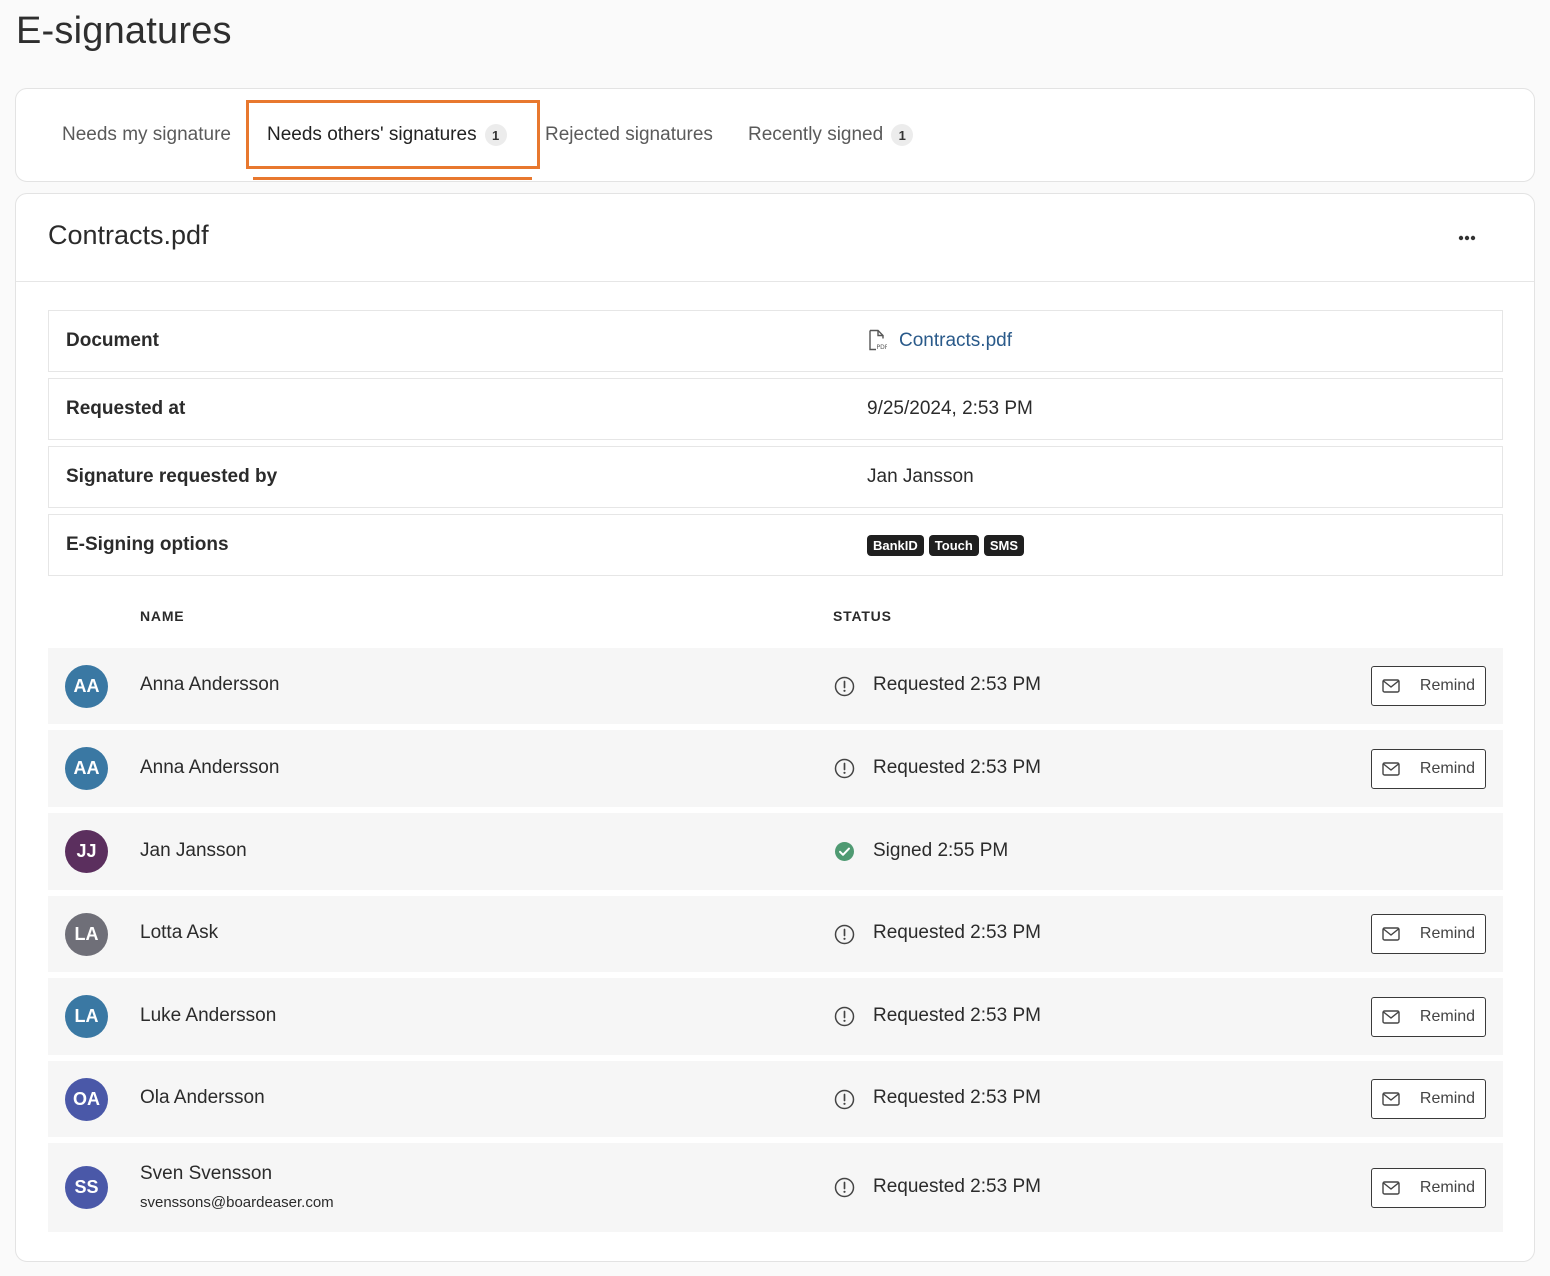  What do you see at coordinates (953, 545) in the screenshot?
I see `signing-option-chip: Touch` at bounding box center [953, 545].